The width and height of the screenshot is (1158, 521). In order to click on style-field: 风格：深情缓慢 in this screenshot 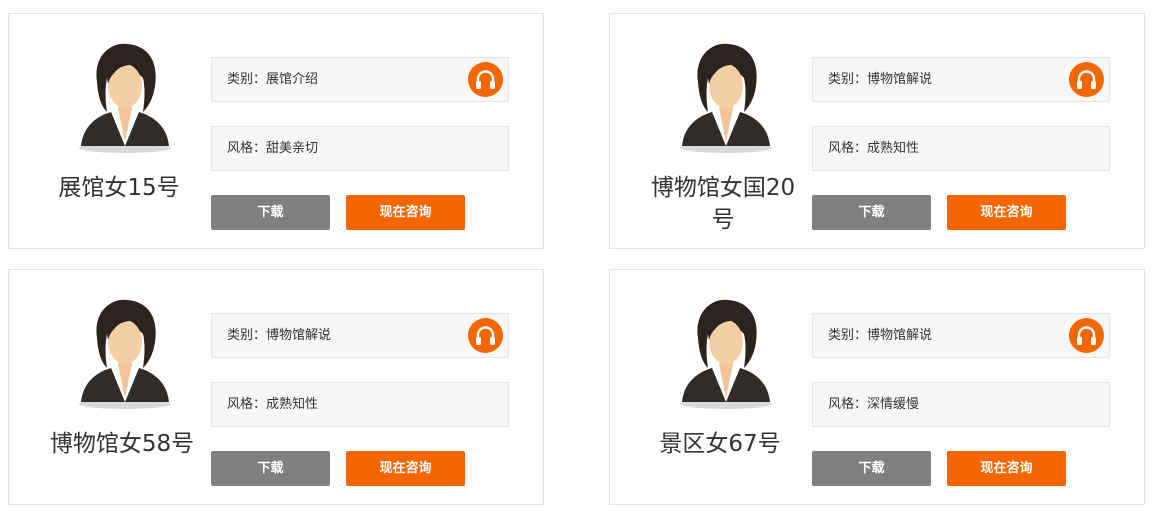, I will do `click(961, 404)`.